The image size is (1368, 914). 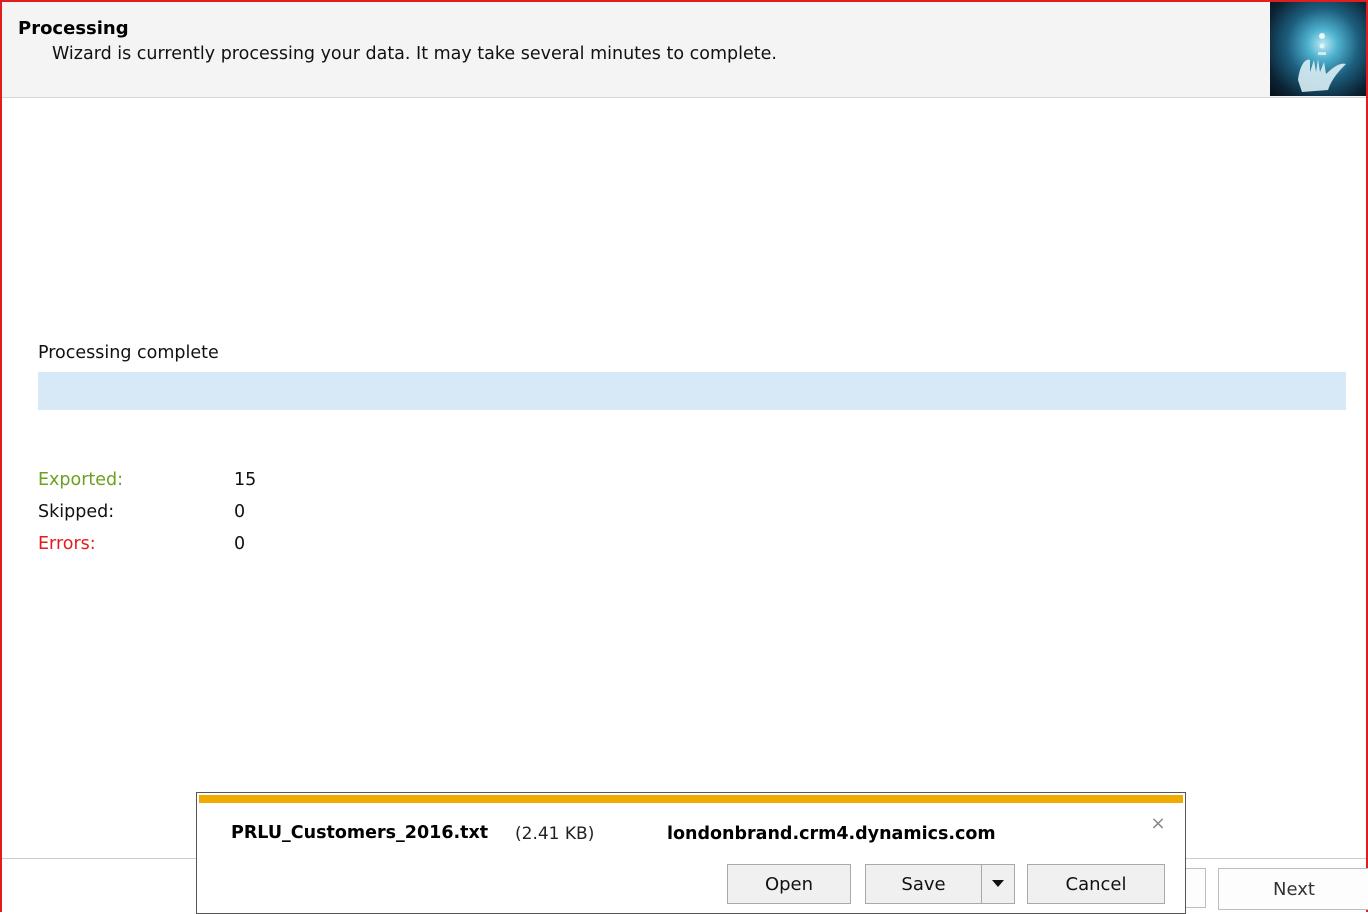 I want to click on skipped-value: 0, so click(x=240, y=512).